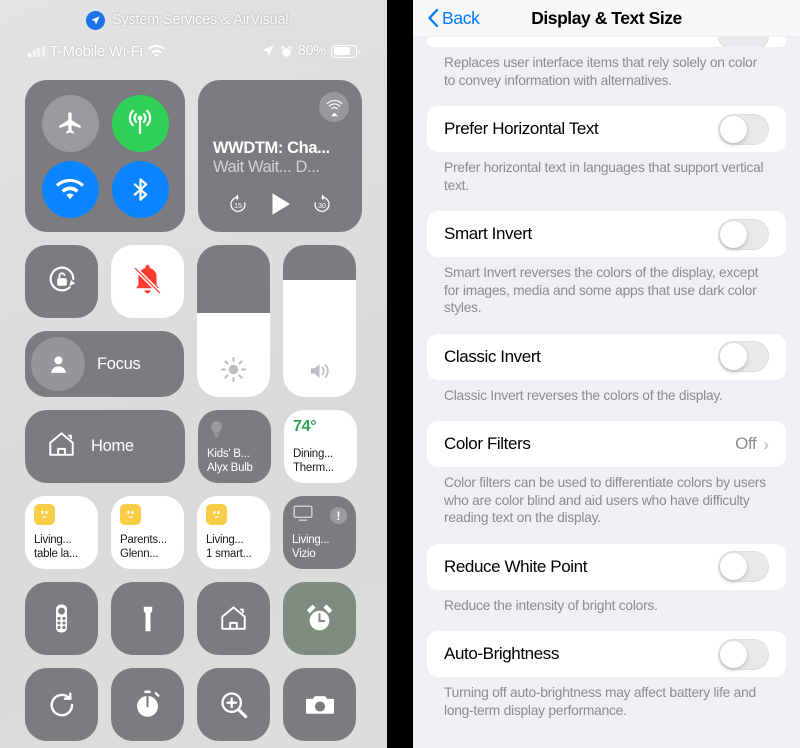 This screenshot has height=748, width=800. I want to click on speaker-waves-icon, so click(320, 371).